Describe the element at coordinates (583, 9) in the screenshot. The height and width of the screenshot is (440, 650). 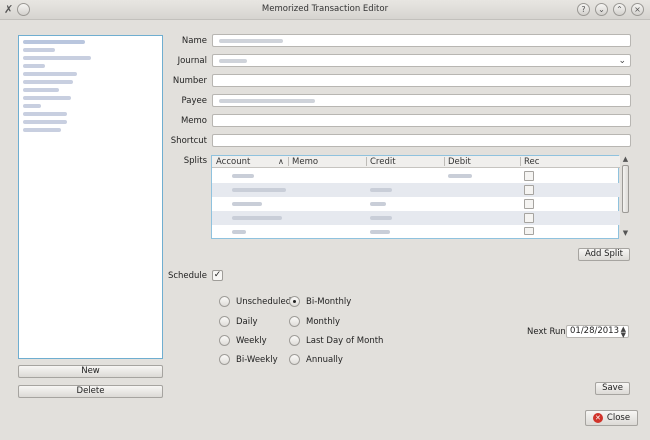
I see `help-icon: ?` at that location.